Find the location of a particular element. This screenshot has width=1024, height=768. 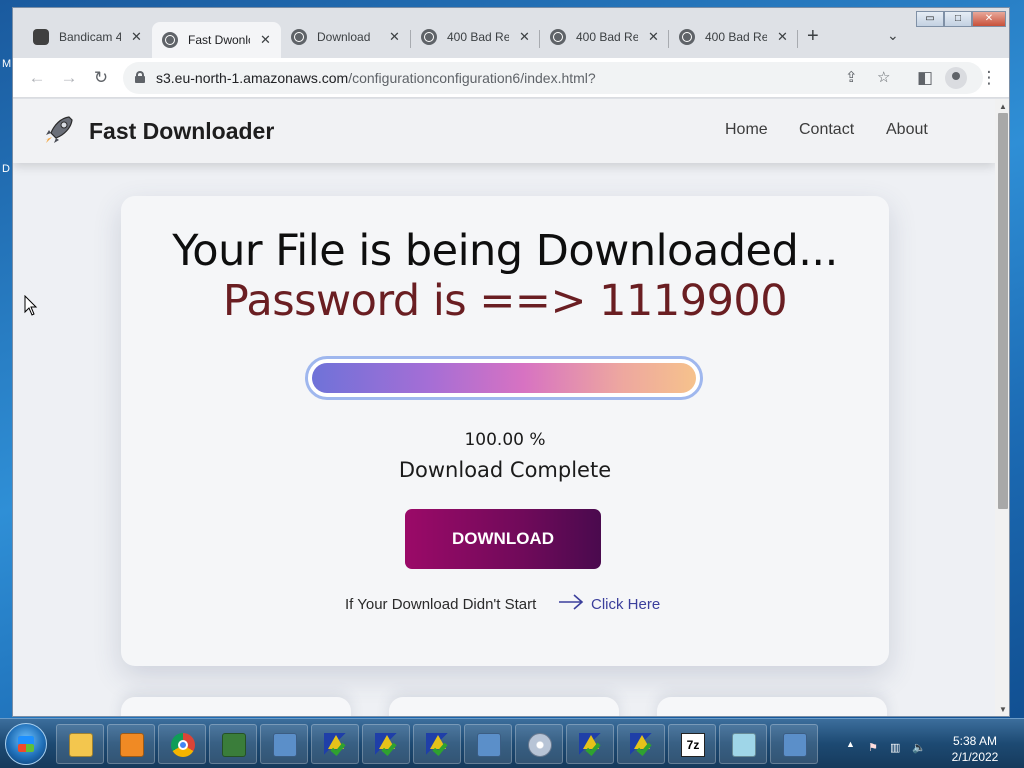

progress-fill is located at coordinates (504, 378).